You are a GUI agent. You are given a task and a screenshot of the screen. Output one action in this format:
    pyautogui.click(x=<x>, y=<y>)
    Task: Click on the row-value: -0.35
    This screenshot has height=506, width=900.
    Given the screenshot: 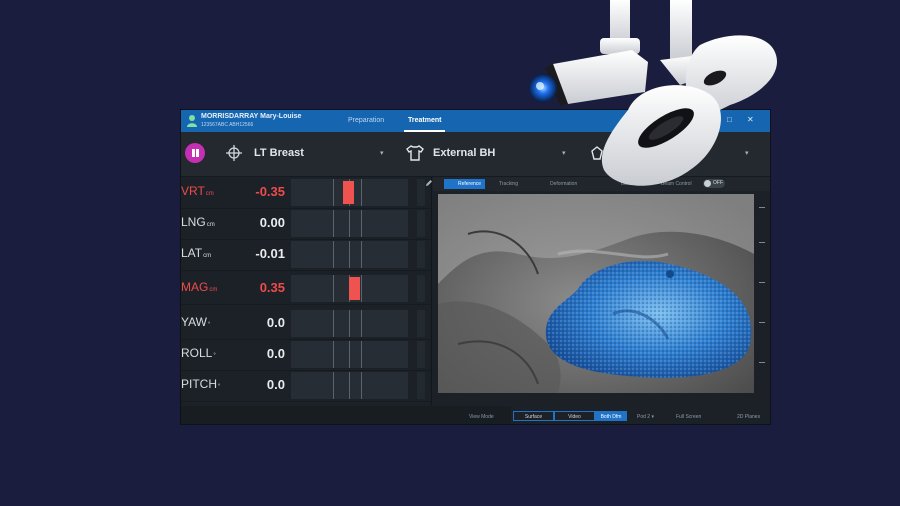 What is the action you would take?
    pyautogui.click(x=270, y=191)
    